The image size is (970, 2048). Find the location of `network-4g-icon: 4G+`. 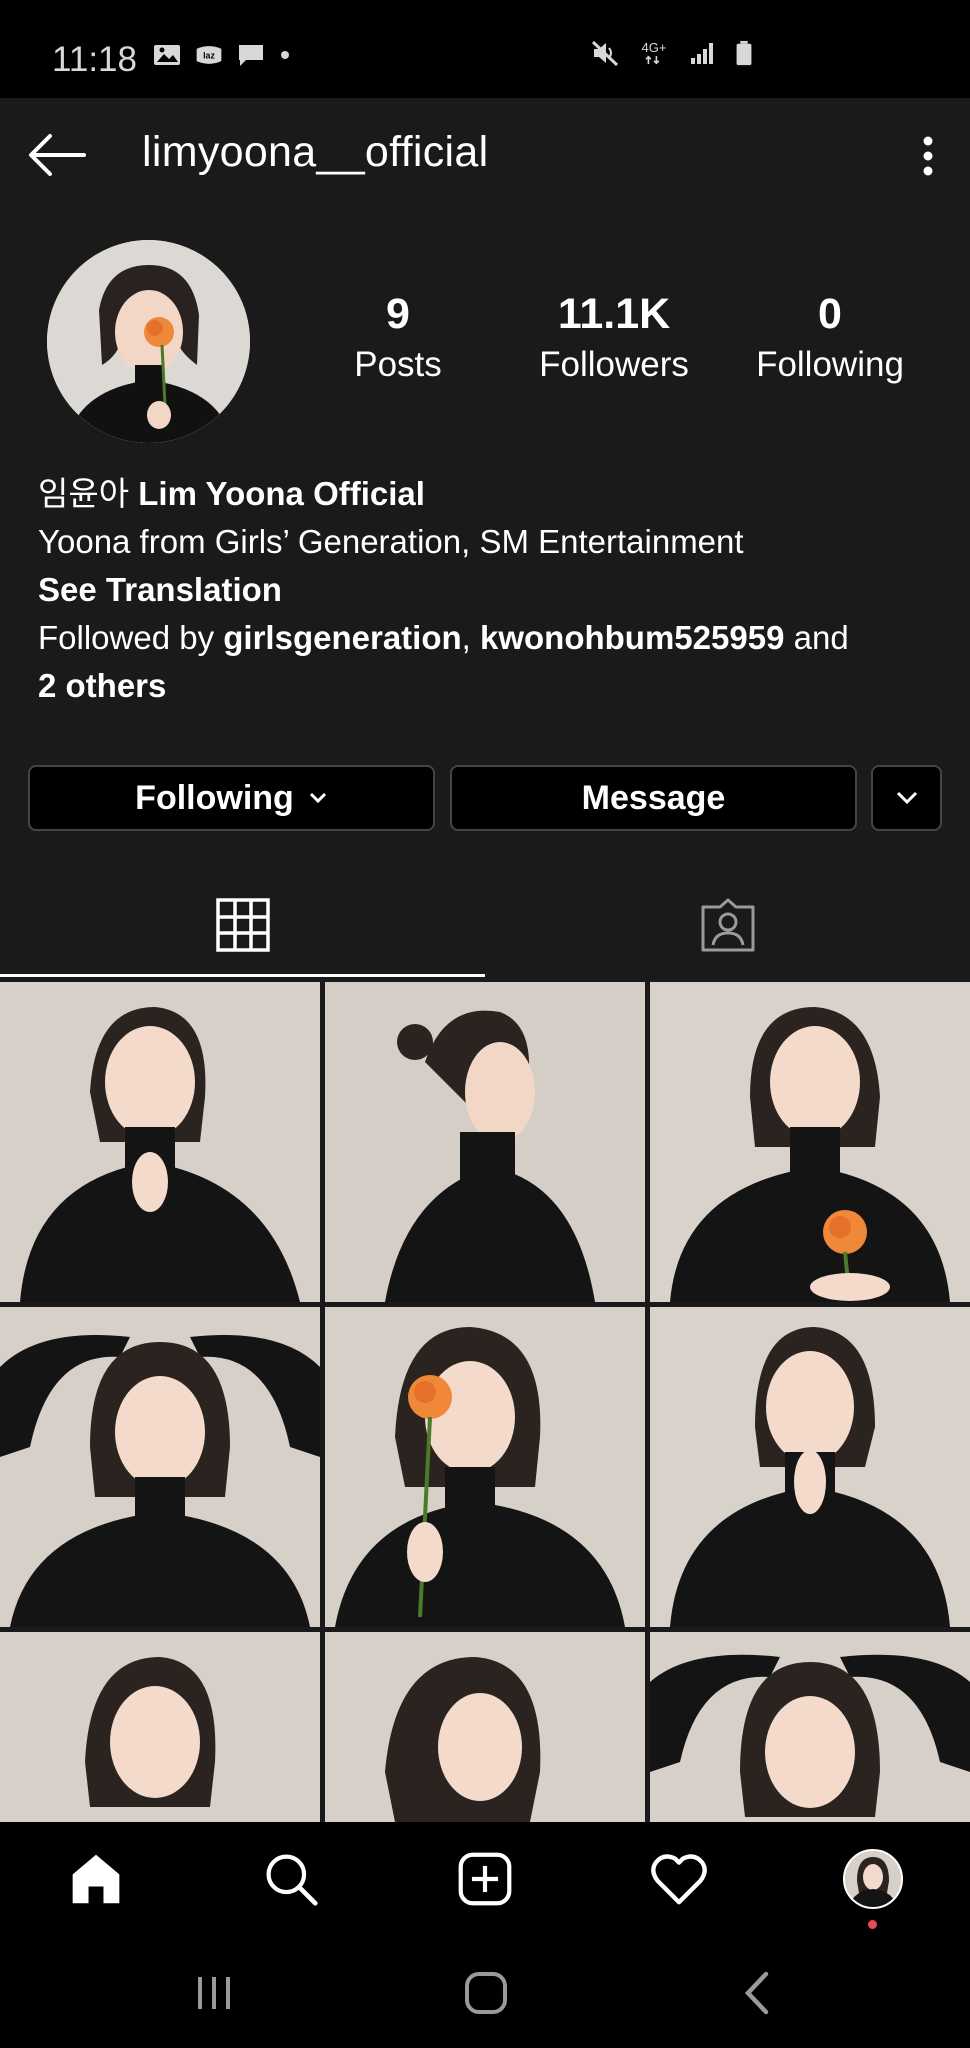

network-4g-icon: 4G+ is located at coordinates (654, 53).